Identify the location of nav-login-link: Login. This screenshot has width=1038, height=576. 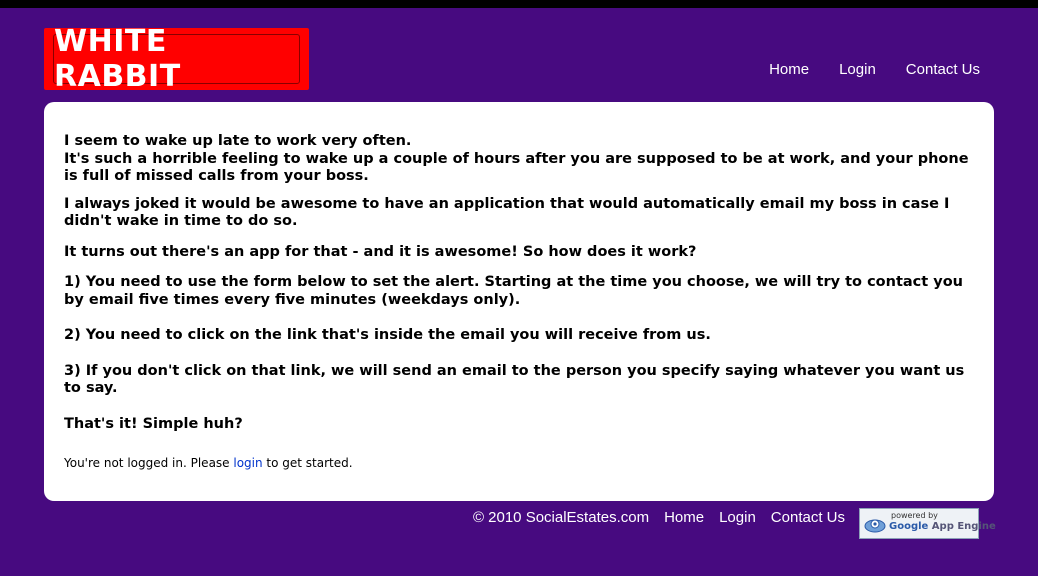
(857, 69).